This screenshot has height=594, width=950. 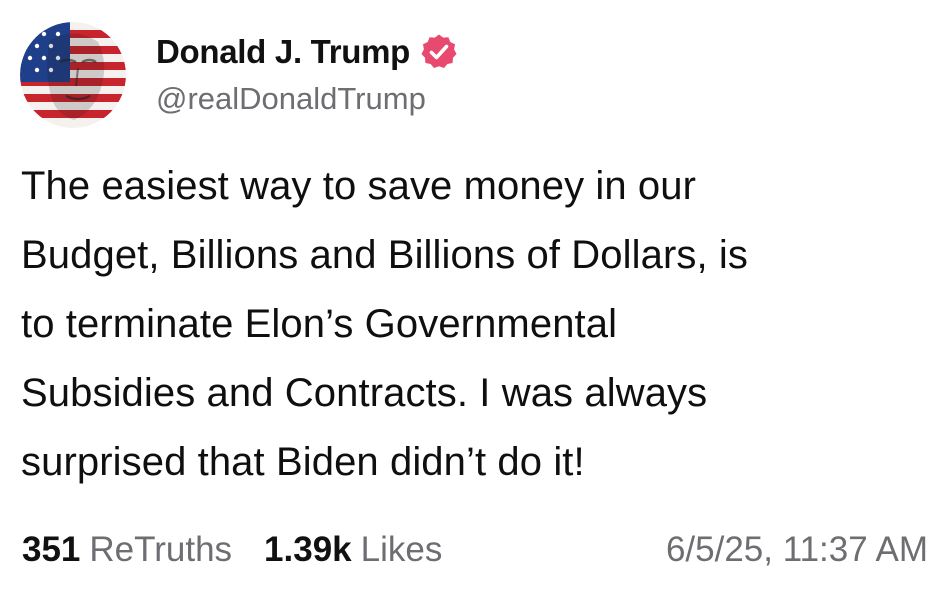 What do you see at coordinates (401, 549) in the screenshot?
I see `likes-label: Likes` at bounding box center [401, 549].